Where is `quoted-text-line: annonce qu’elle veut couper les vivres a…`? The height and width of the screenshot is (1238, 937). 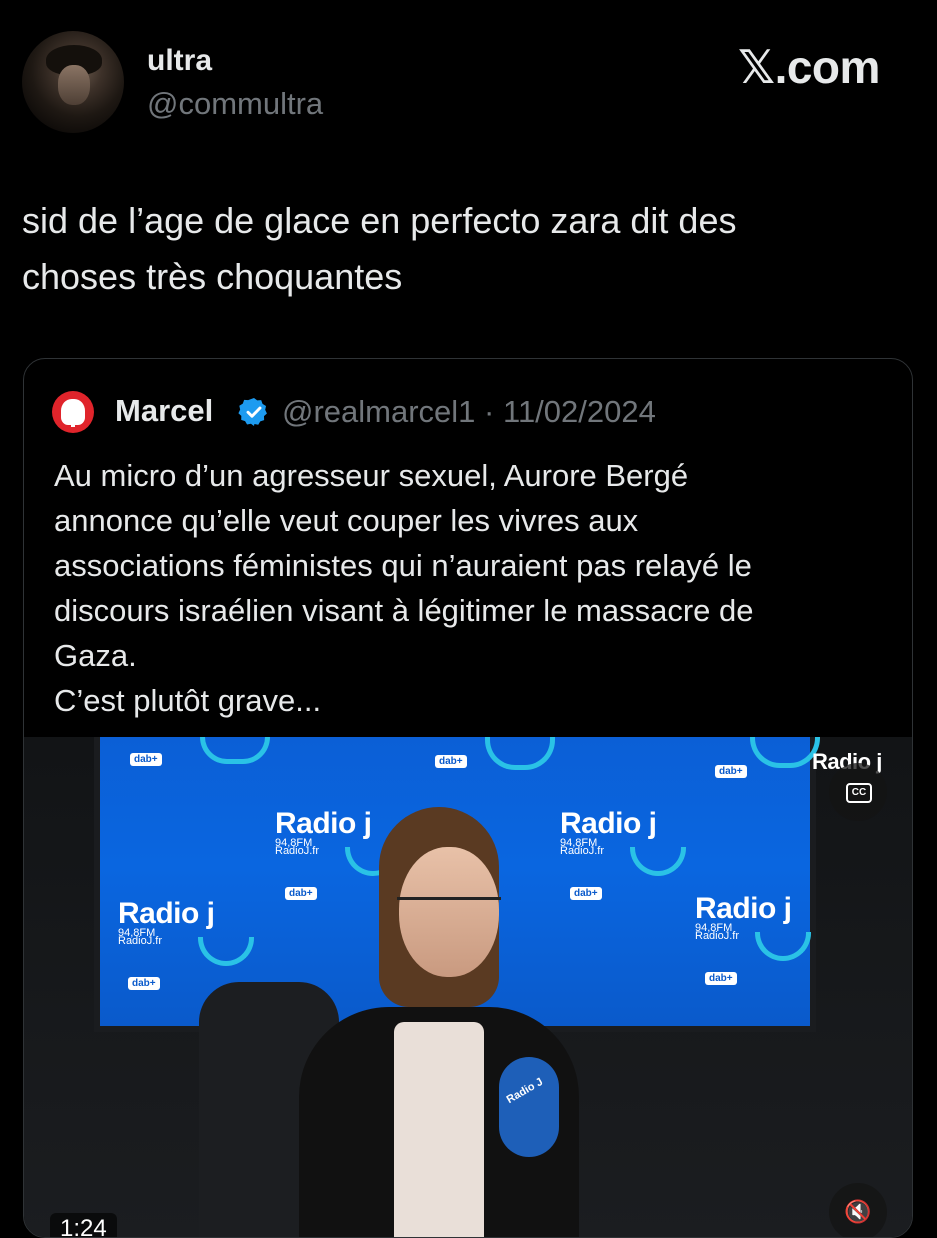
quoted-text-line: annonce qu’elle veut couper les vivres a… is located at coordinates (346, 520).